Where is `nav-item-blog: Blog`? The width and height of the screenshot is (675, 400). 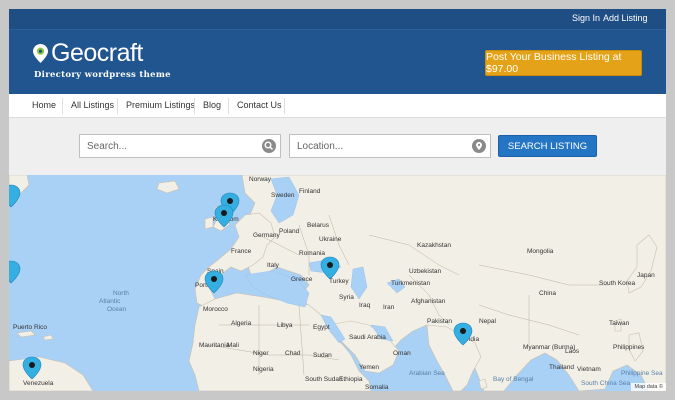 nav-item-blog: Blog is located at coordinates (212, 105).